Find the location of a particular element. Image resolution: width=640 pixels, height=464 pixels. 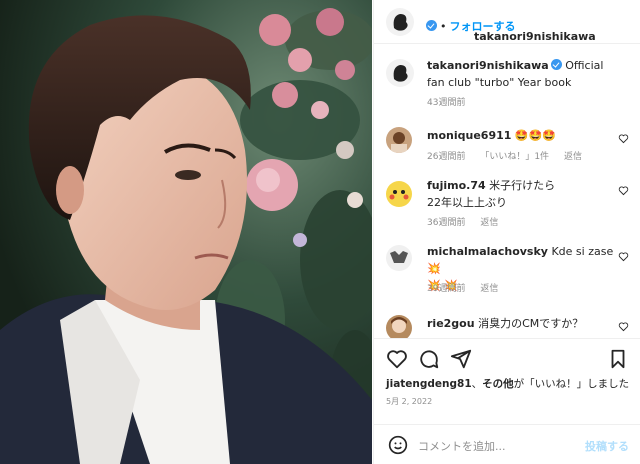

comment-meta: 36週間前 返信 is located at coordinates (468, 221).